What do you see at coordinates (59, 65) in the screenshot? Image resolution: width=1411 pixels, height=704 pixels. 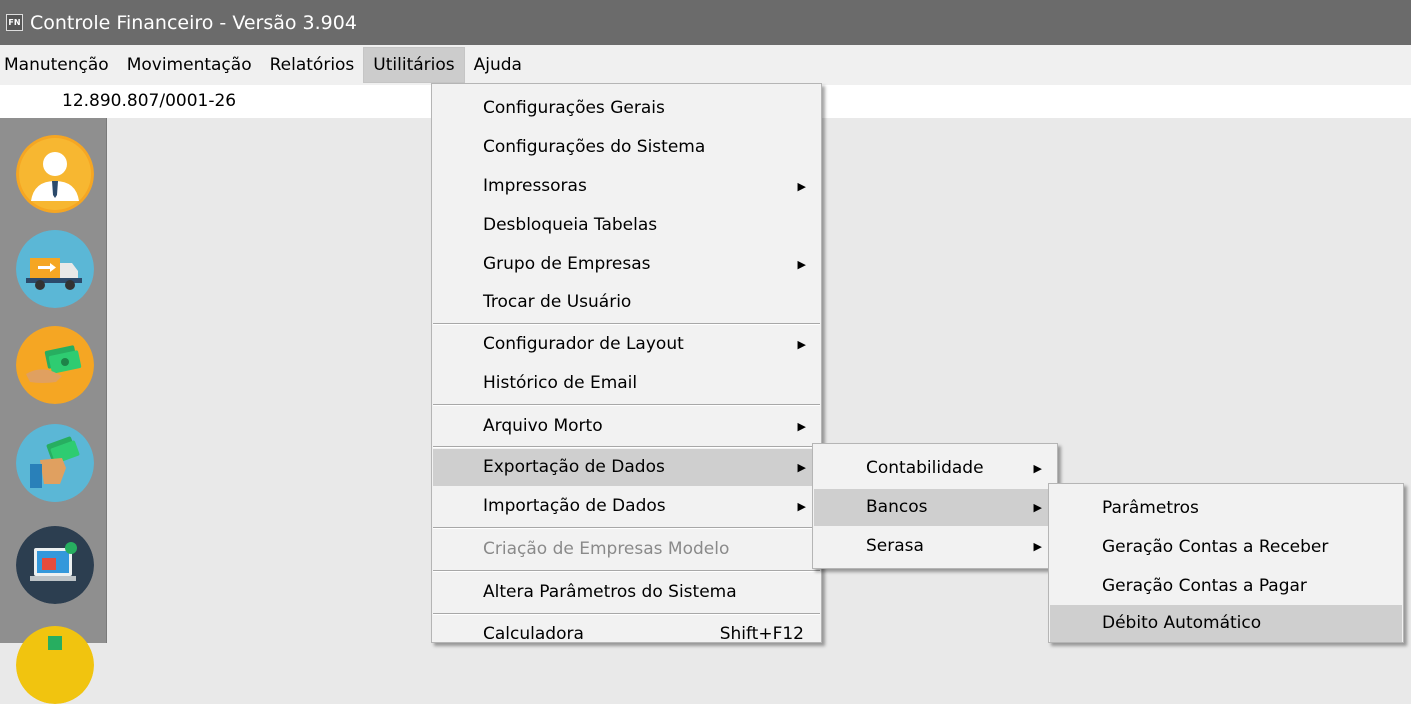 I see `menu-manutencao: Manutenção` at bounding box center [59, 65].